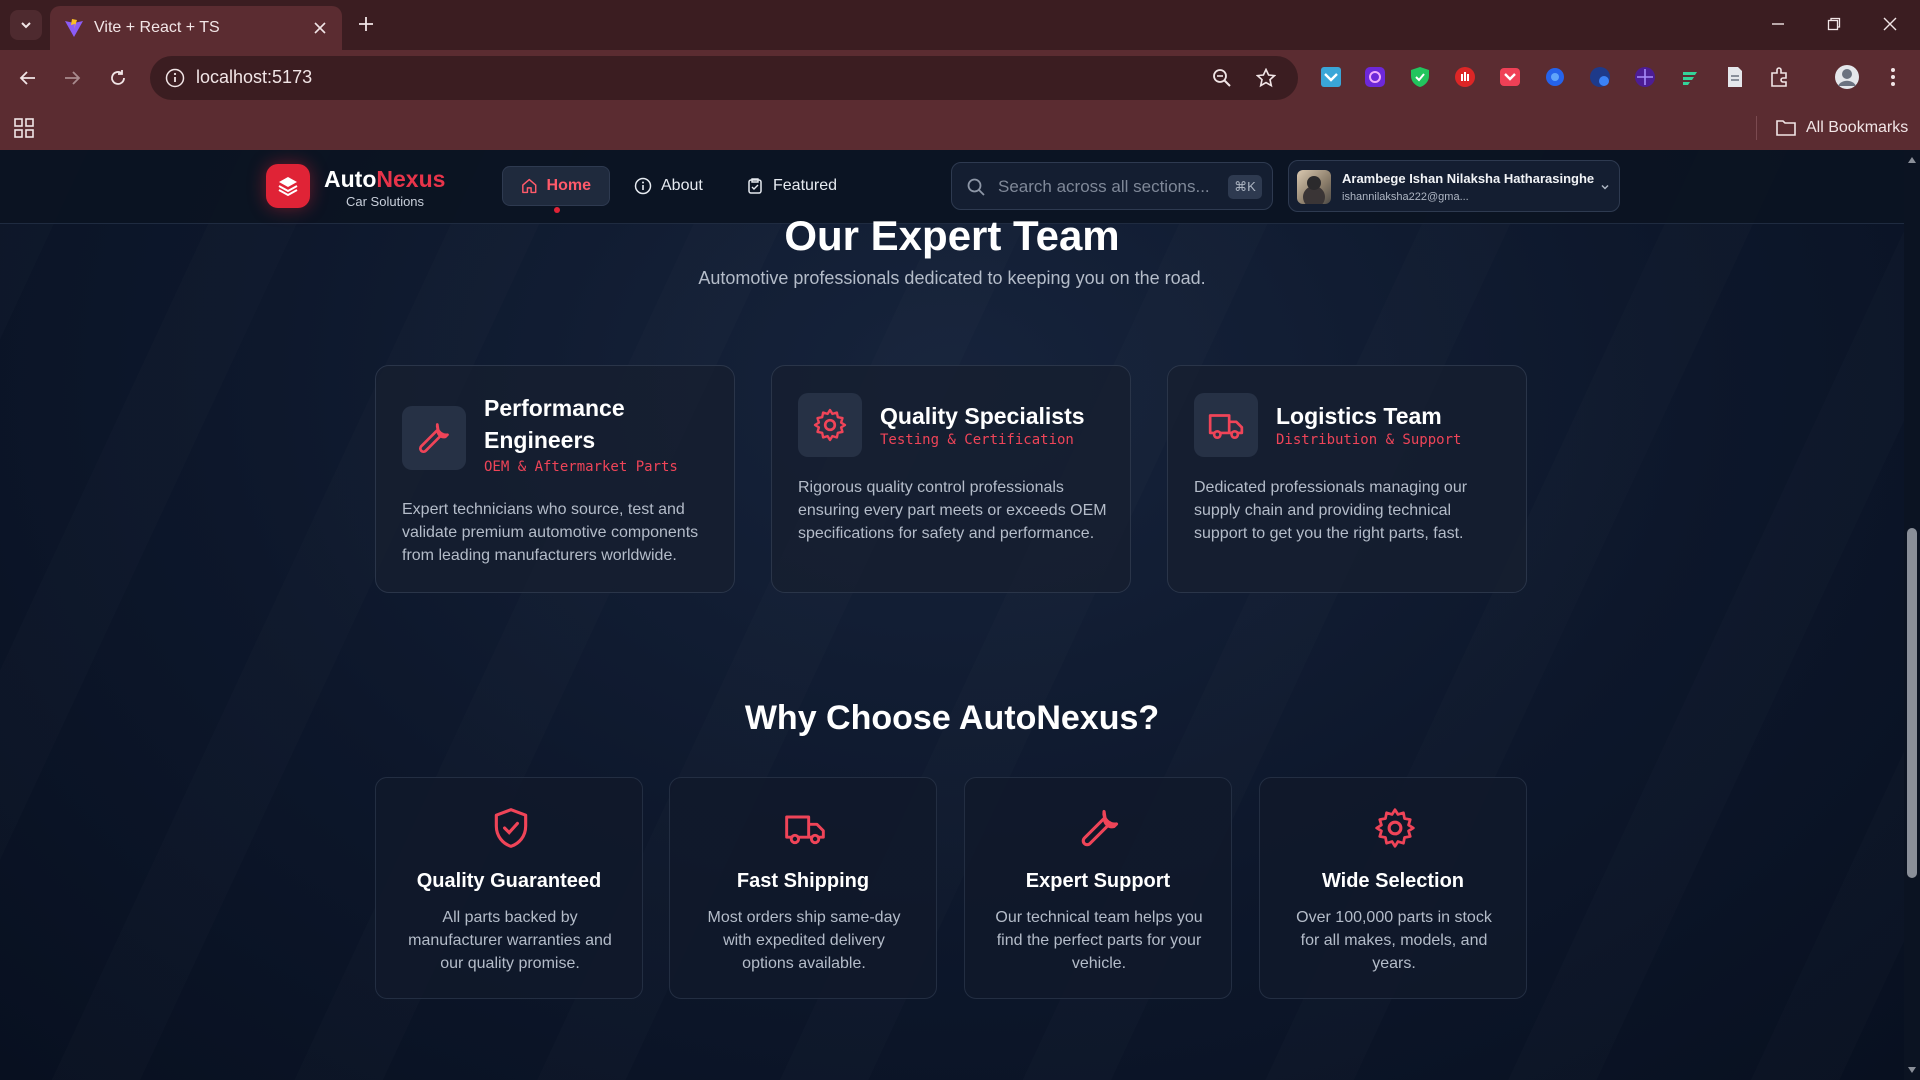 This screenshot has height=1080, width=1920. Describe the element at coordinates (1834, 24) in the screenshot. I see `window-restore-icon` at that location.